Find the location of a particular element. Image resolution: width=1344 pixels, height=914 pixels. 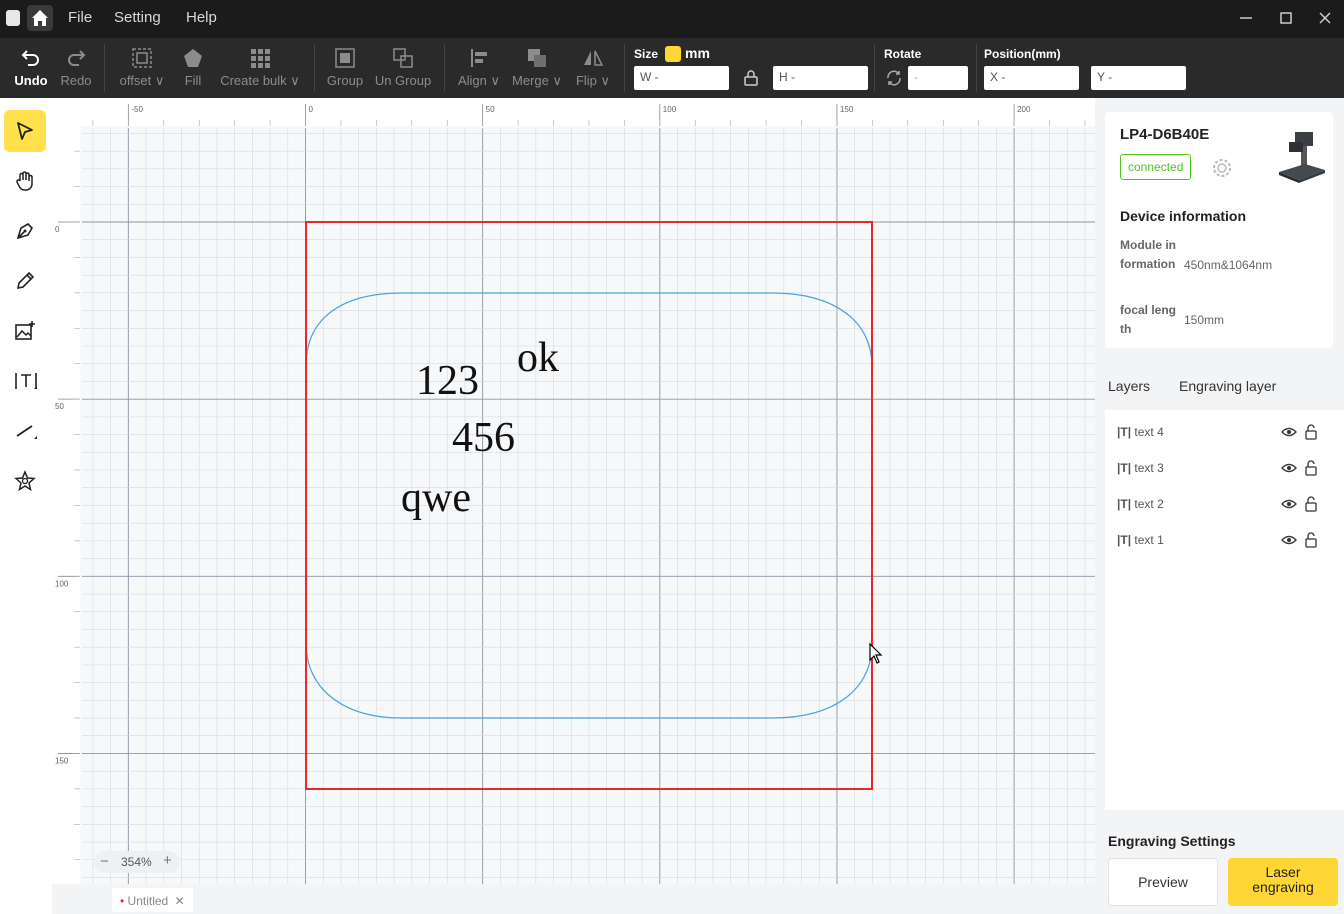

cursor-icon is located at coordinates (25, 131).